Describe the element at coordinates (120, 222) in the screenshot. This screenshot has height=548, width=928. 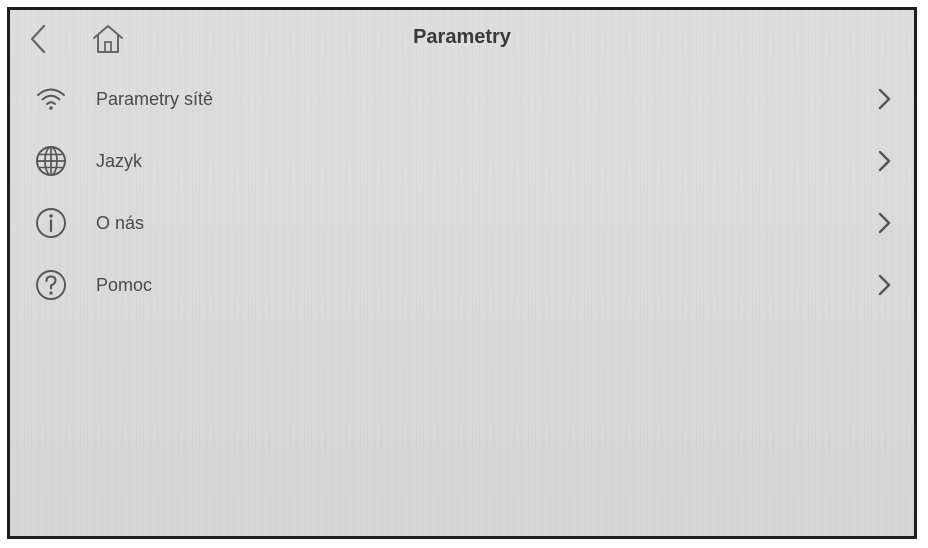
I see `menu-item-label: O nás` at that location.